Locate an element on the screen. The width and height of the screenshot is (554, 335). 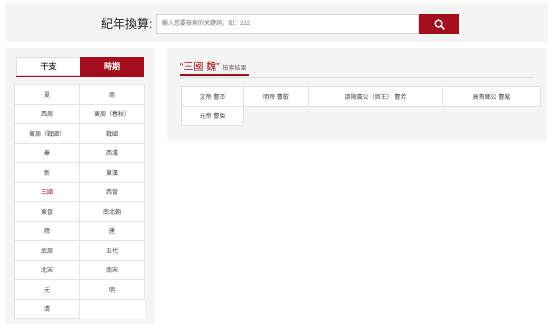
tab-underline is located at coordinates (80, 76).